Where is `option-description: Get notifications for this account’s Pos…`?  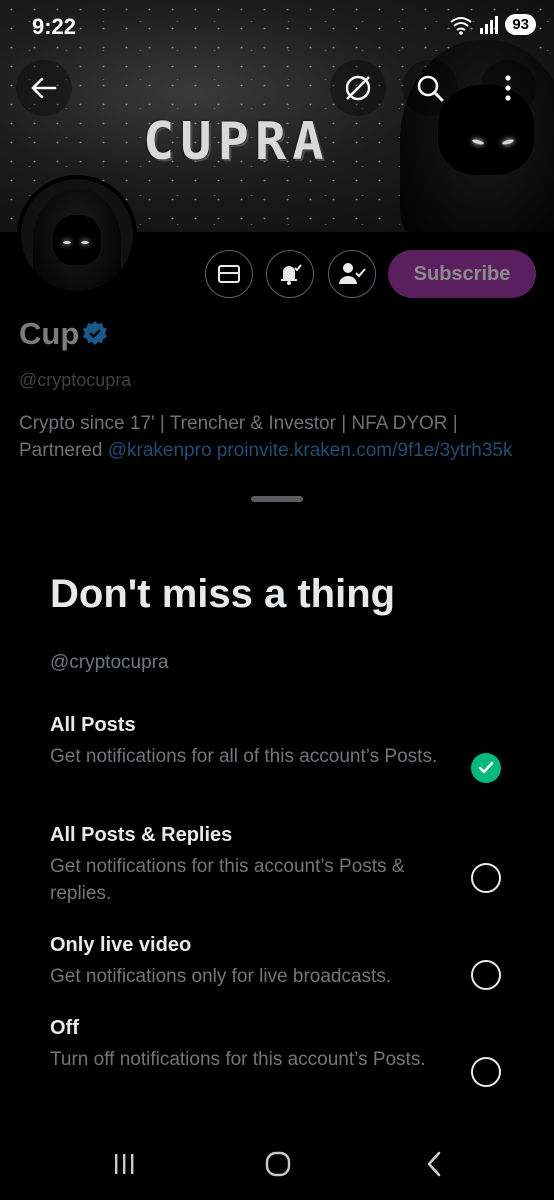 option-description: Get notifications for this account’s Pos… is located at coordinates (227, 880).